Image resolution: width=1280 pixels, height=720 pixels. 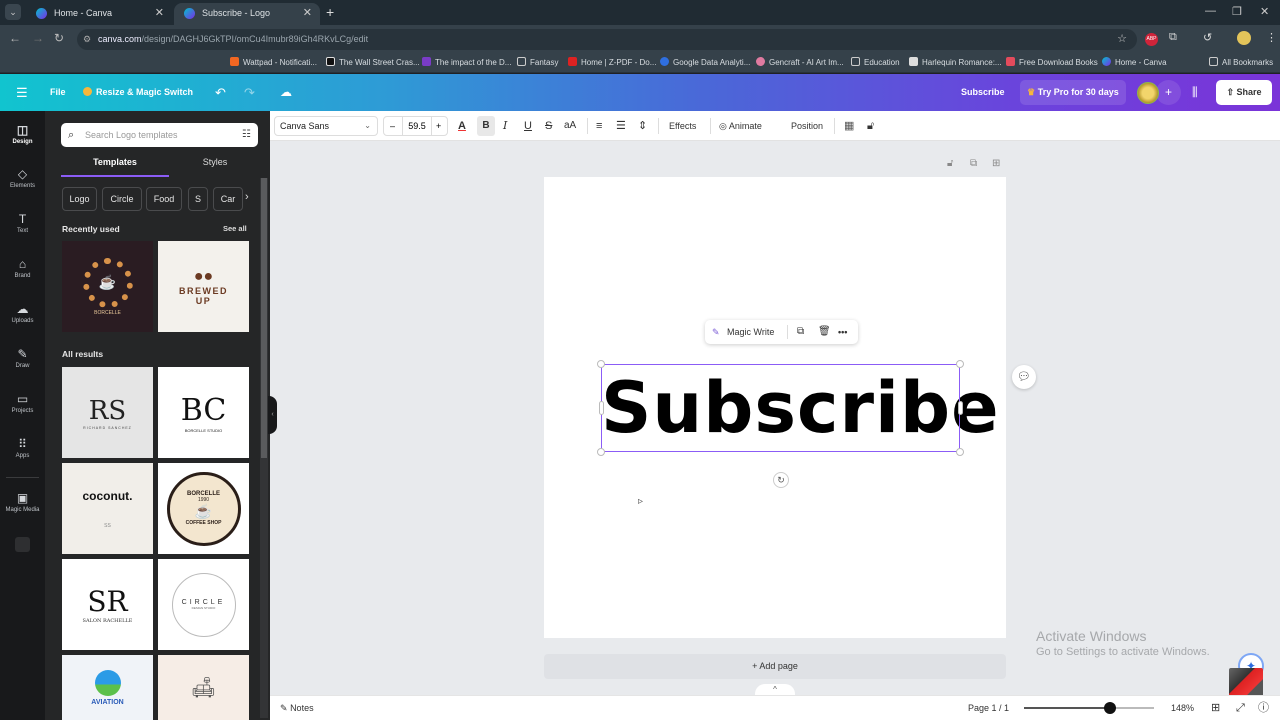 I want to click on fullscreen-icon: ⤢, so click(x=1240, y=708).